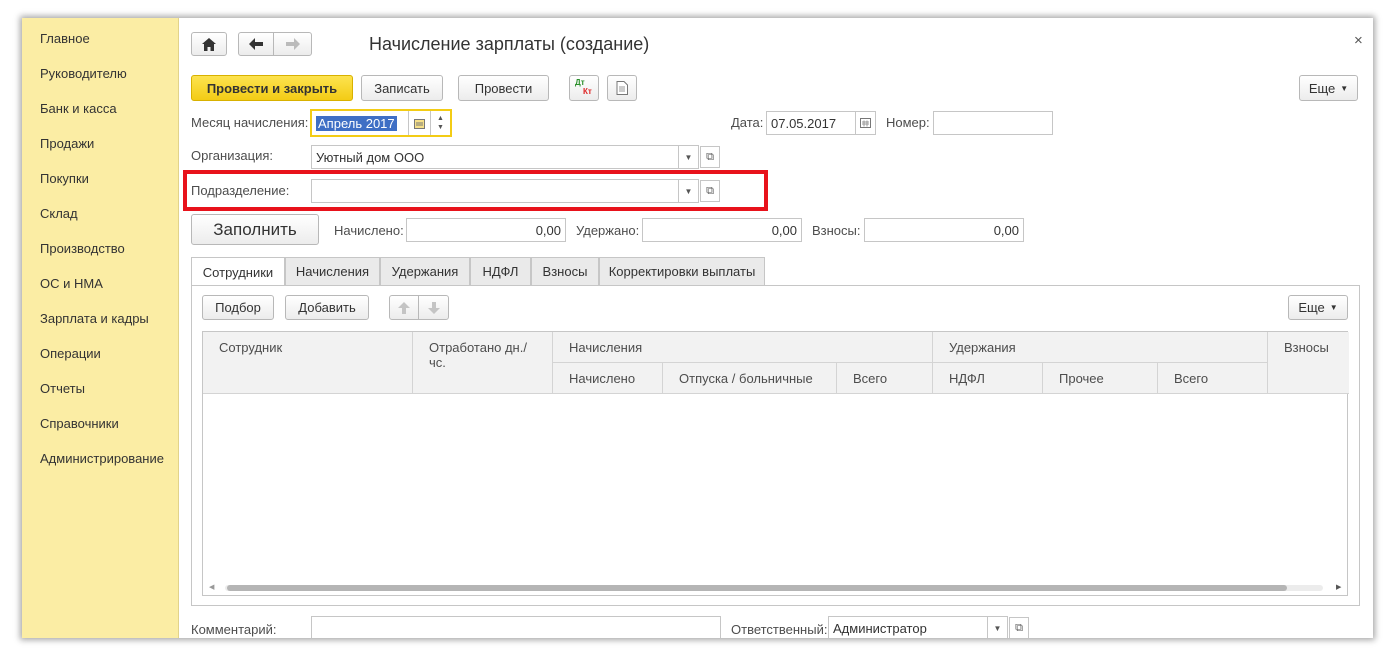 Image resolution: width=1393 pixels, height=658 pixels. Describe the element at coordinates (1322, 88) in the screenshot. I see `more-label: Еще` at that location.